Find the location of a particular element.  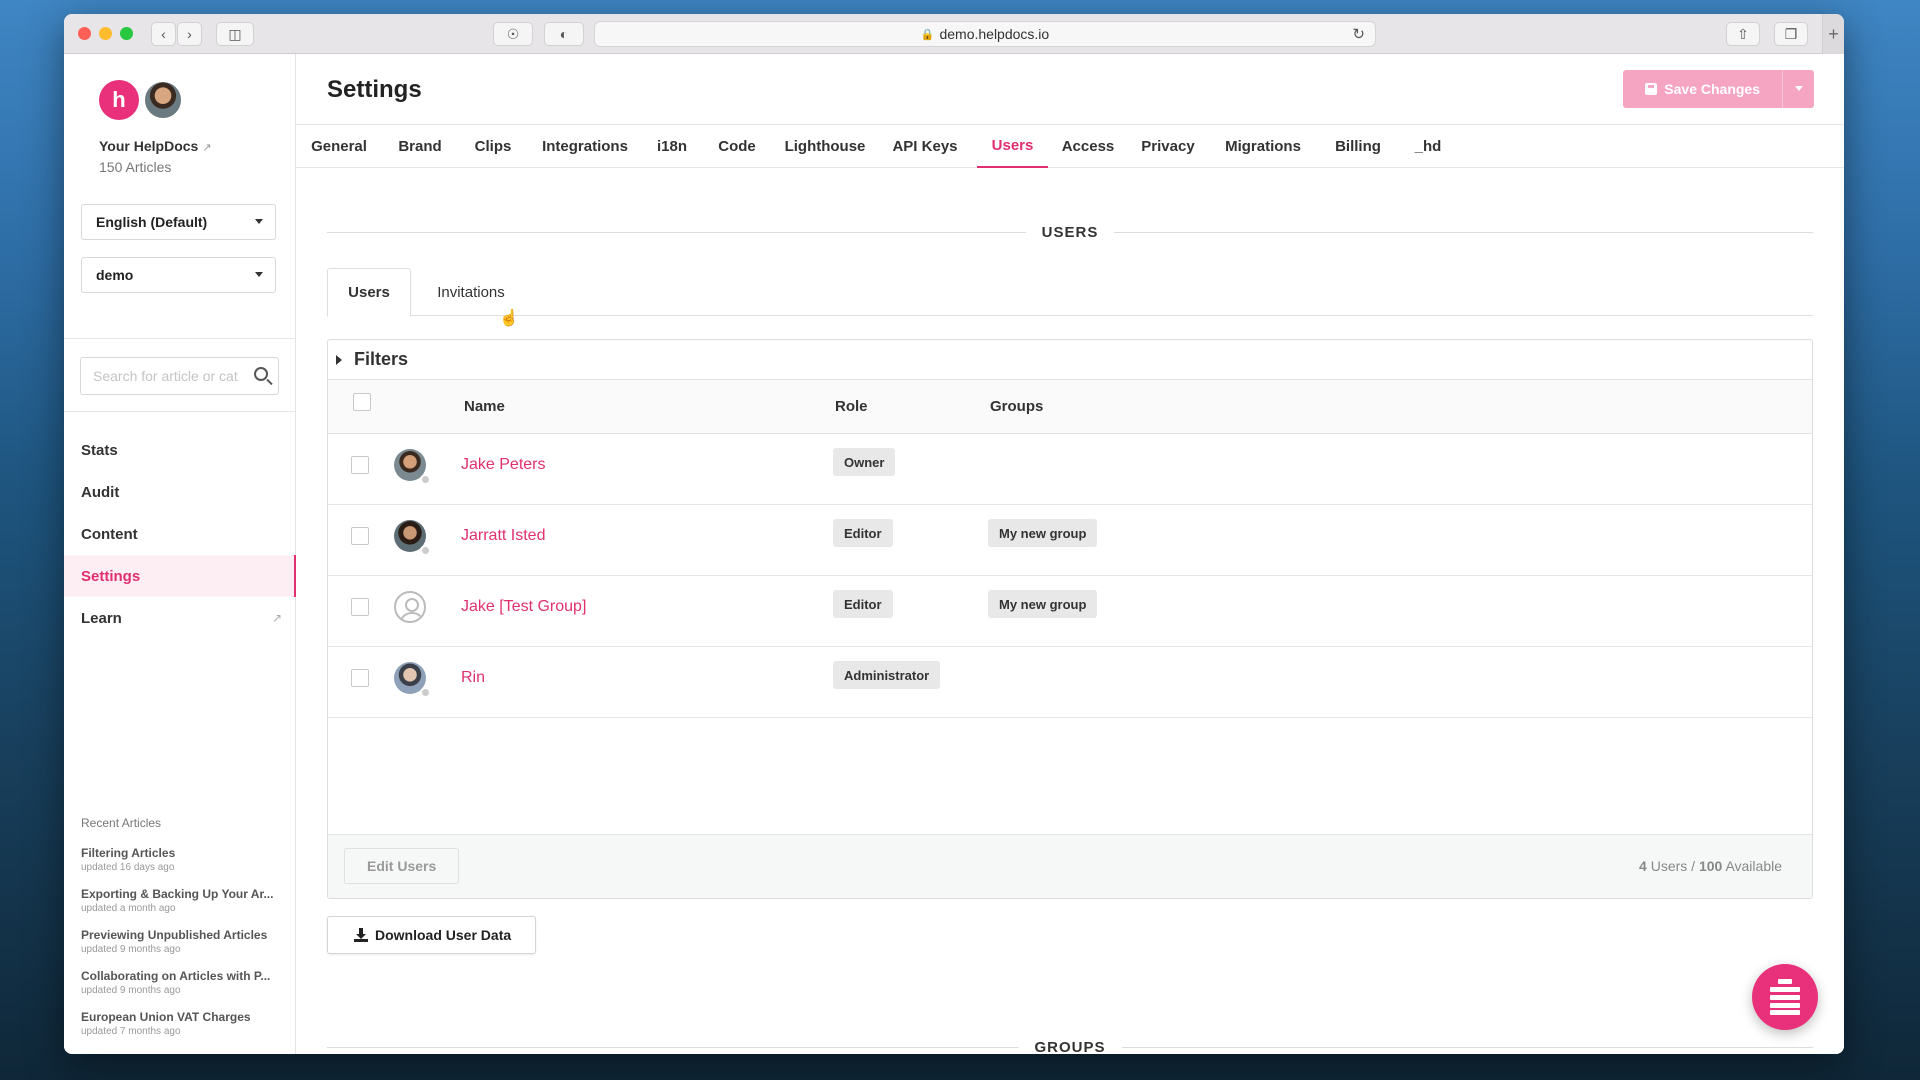

recent-article: Filtering Articles updated 16 days ago is located at coordinates (181, 859).